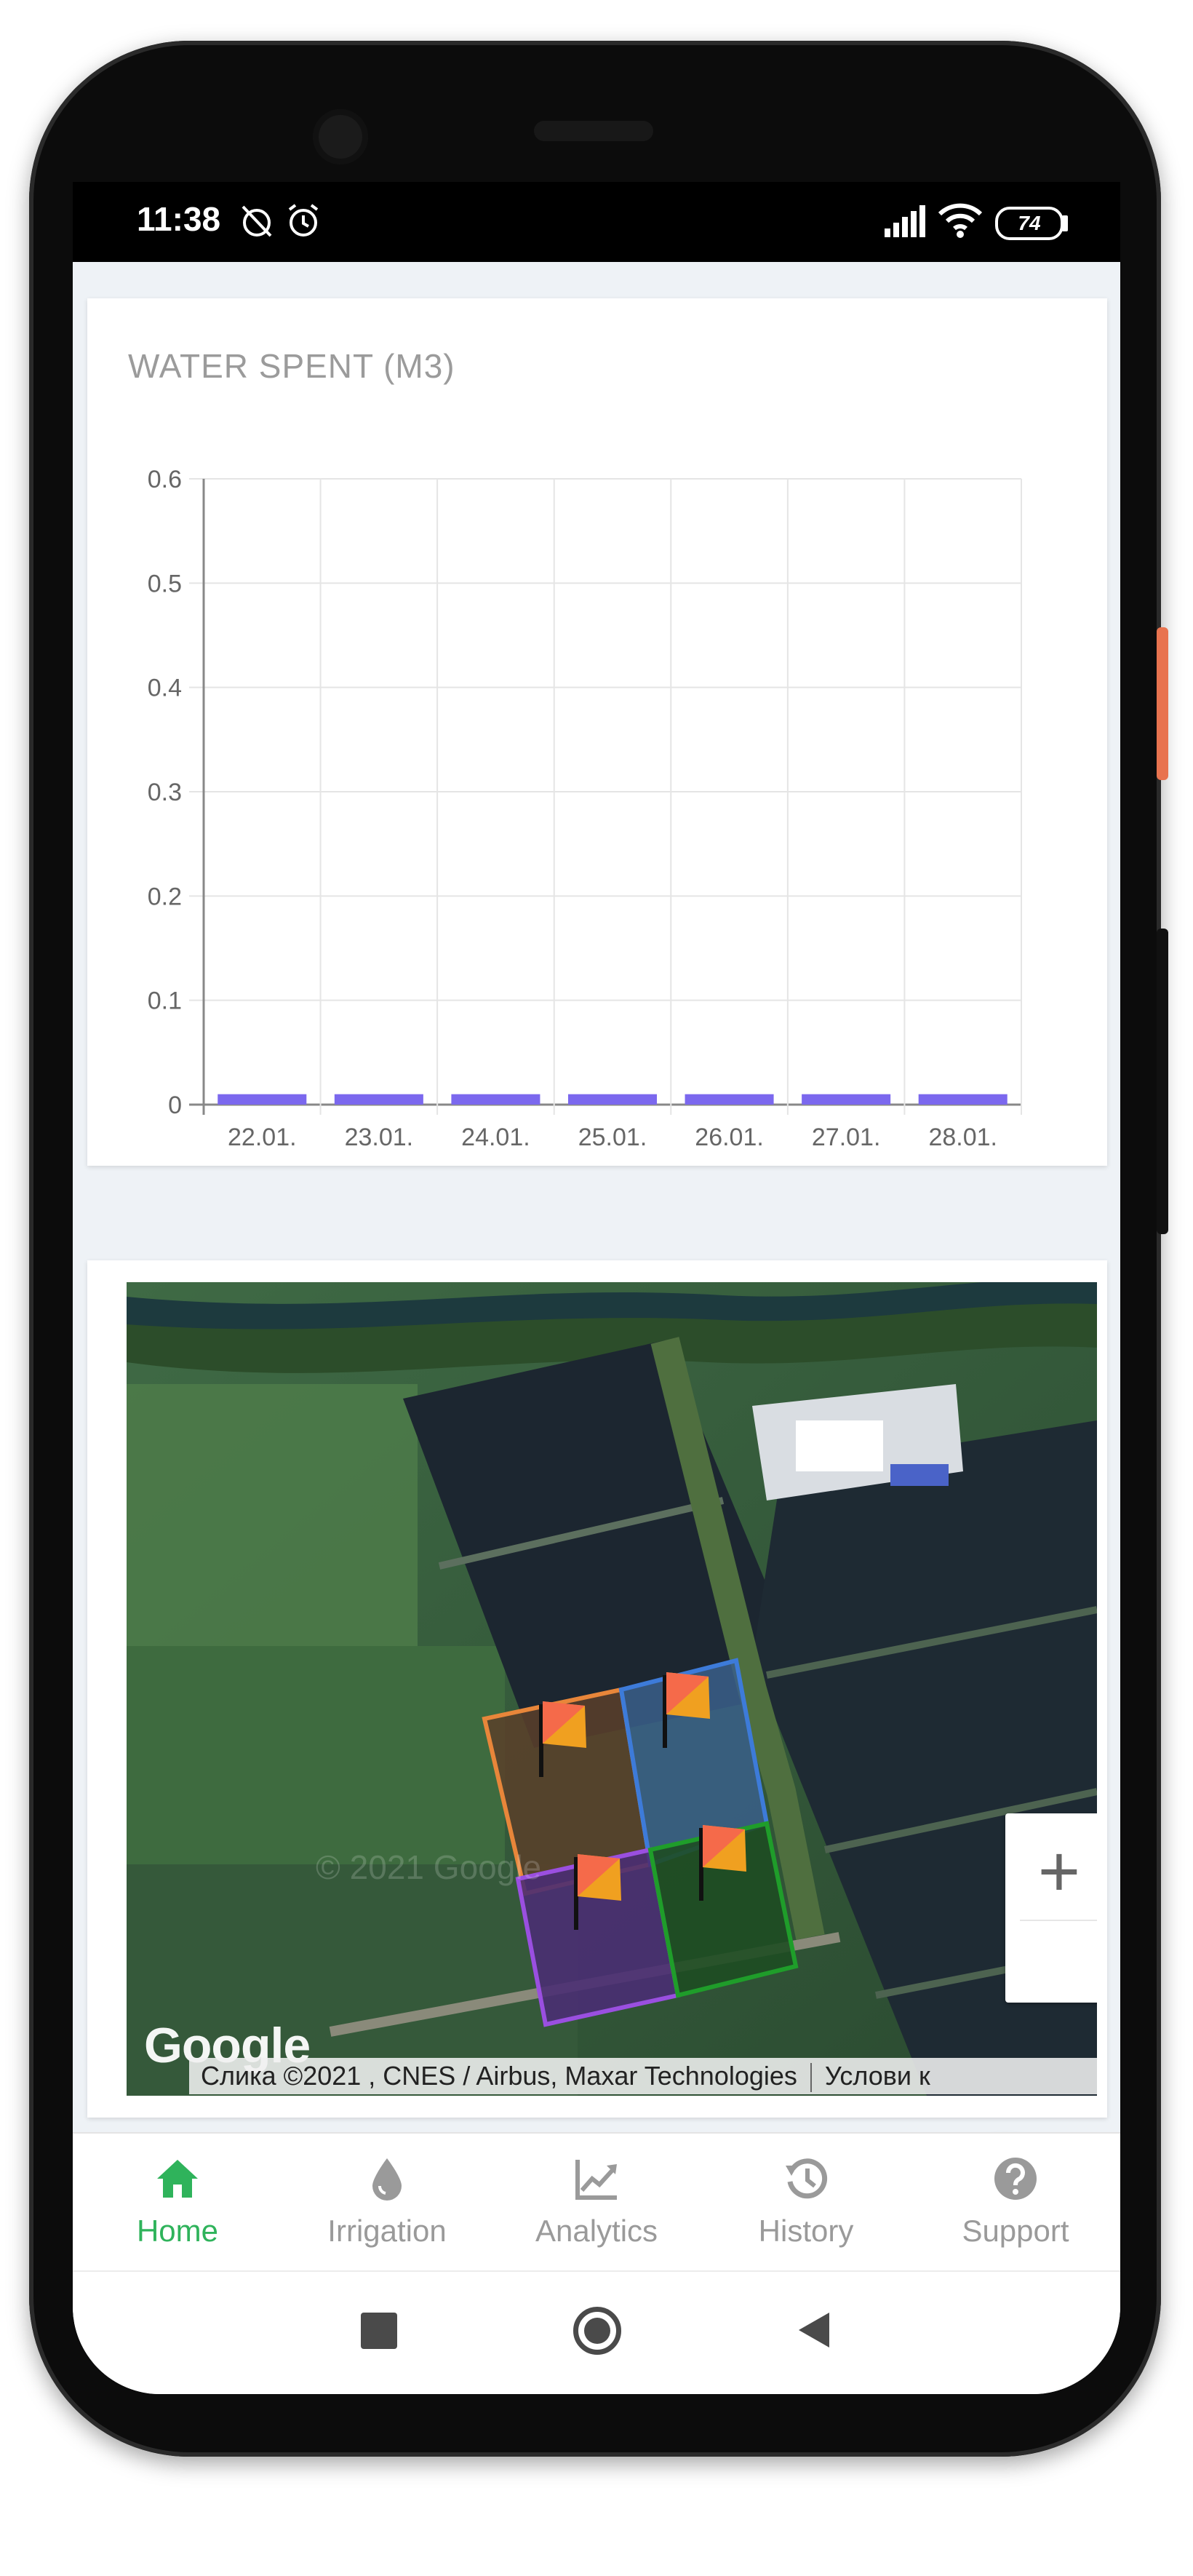 Image resolution: width=1193 pixels, height=2576 pixels. I want to click on battery-tip, so click(1065, 223).